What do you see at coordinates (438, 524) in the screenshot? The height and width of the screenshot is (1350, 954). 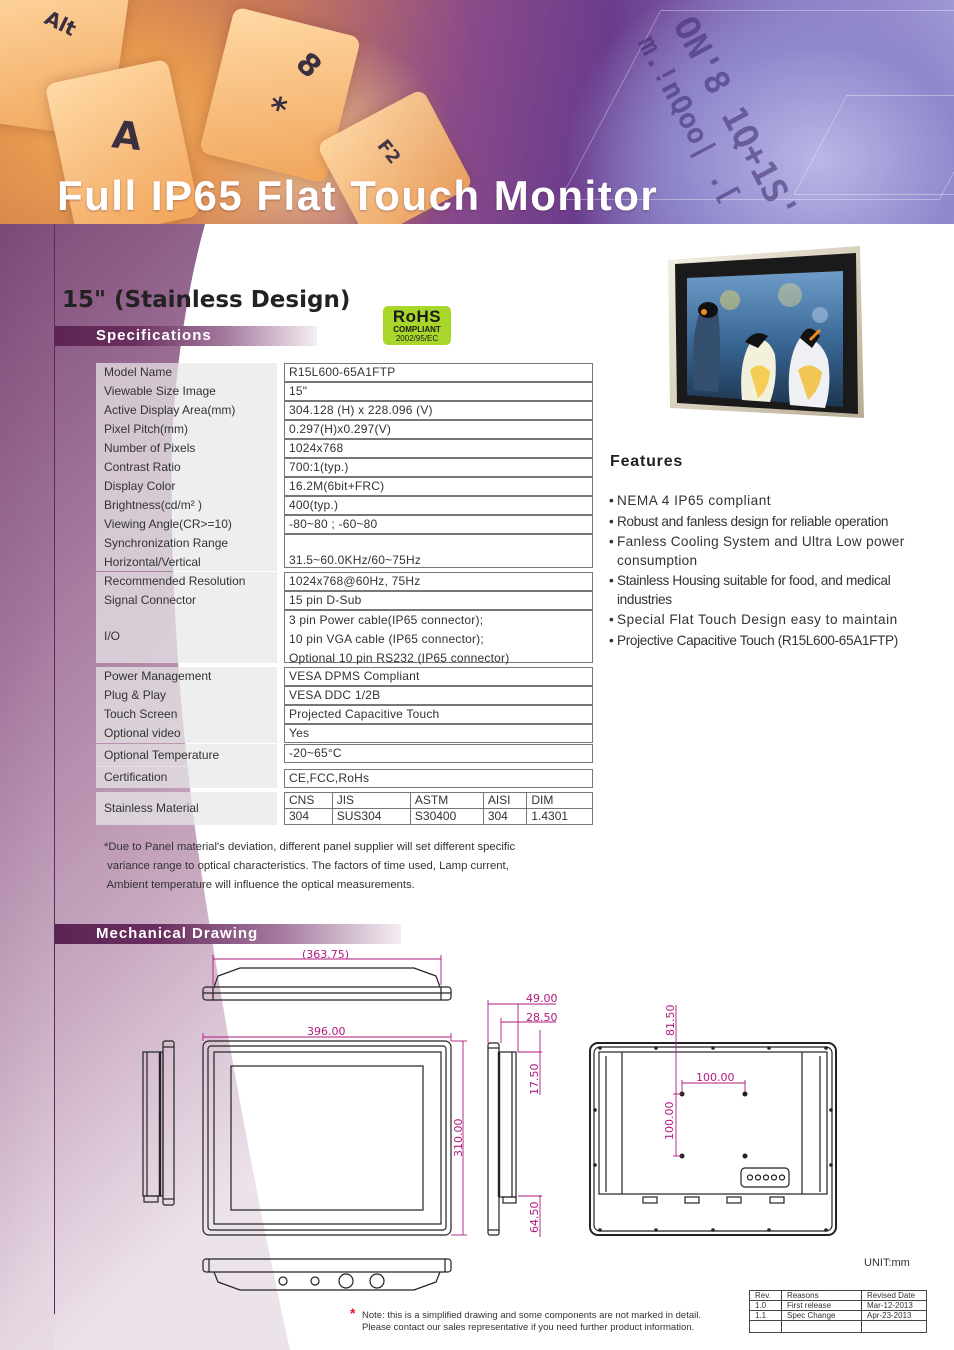 I see `spec-value: -80~80 ; -60~80` at bounding box center [438, 524].